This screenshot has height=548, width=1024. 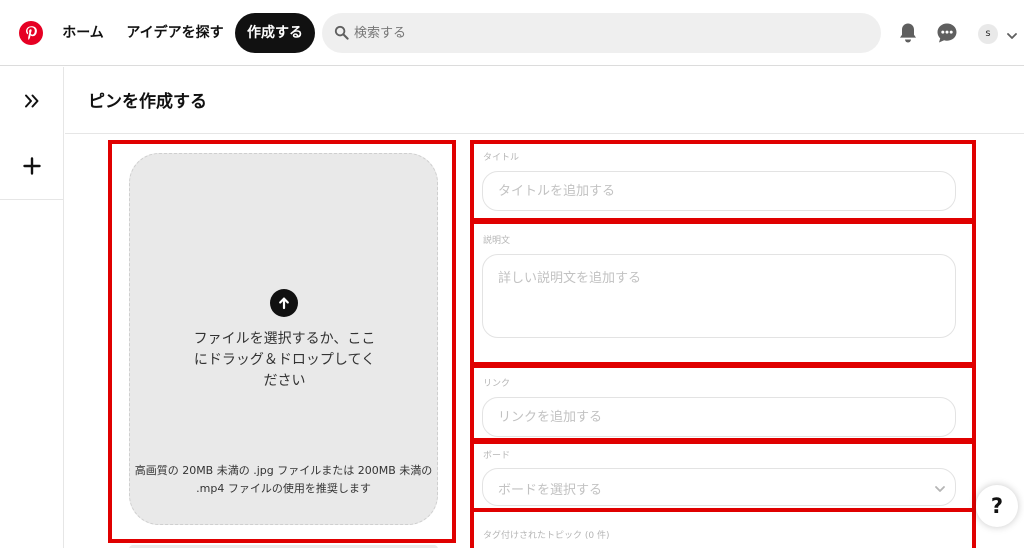 I want to click on title-input, so click(x=719, y=191).